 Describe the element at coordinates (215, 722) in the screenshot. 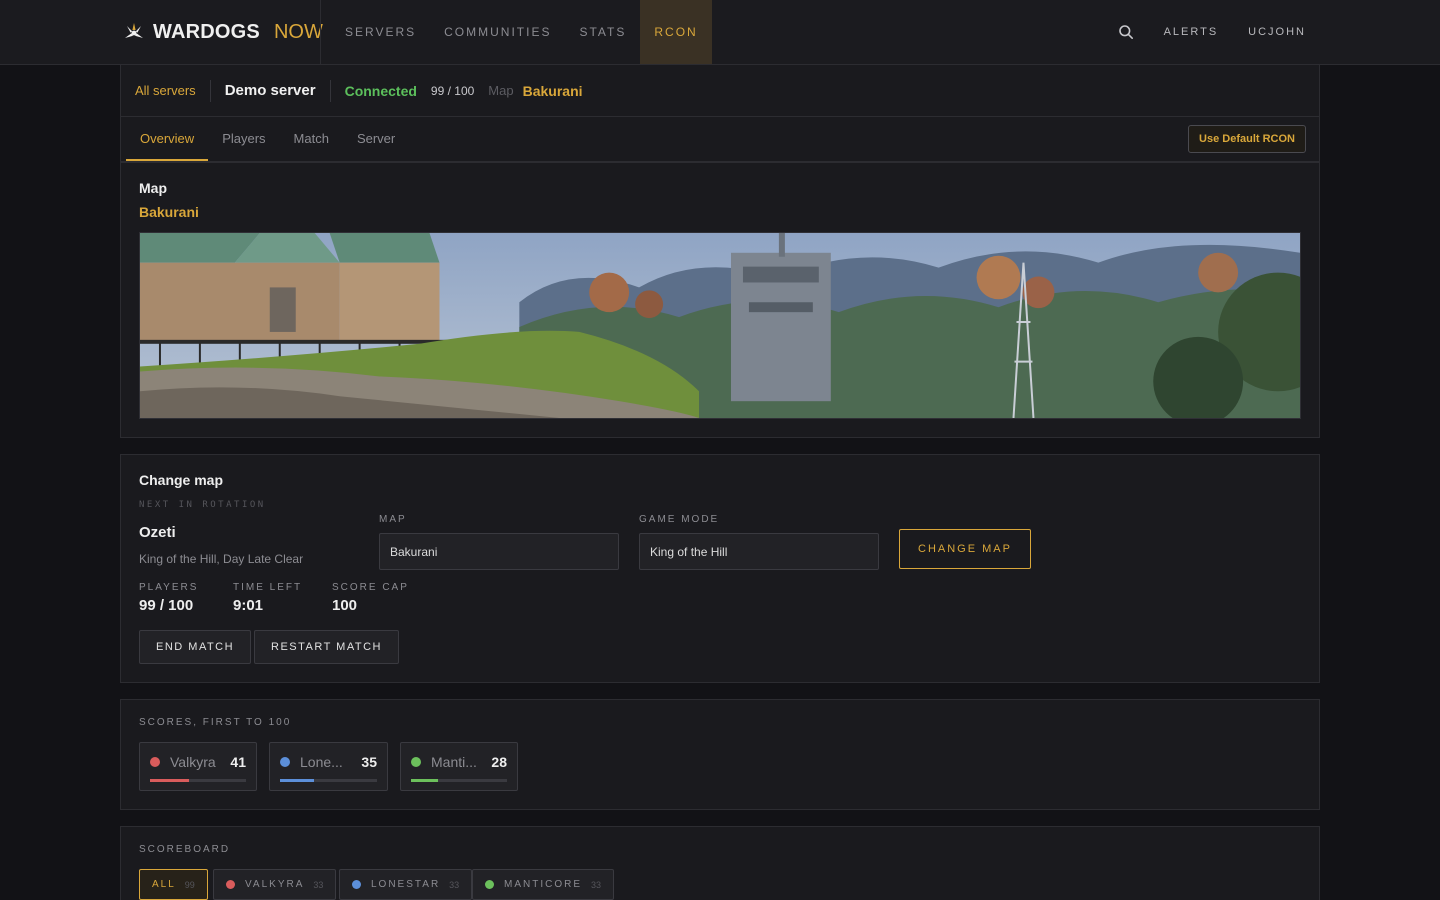

I see `scores-title: SCORES, FIRST TO 100` at that location.